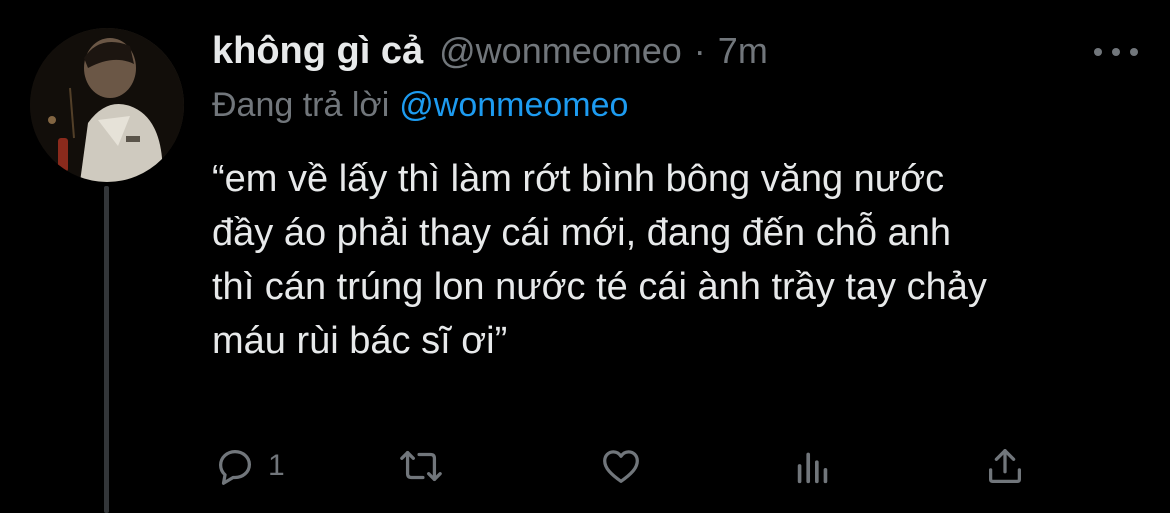 The width and height of the screenshot is (1170, 513). I want to click on analytics-icon, so click(812, 468).